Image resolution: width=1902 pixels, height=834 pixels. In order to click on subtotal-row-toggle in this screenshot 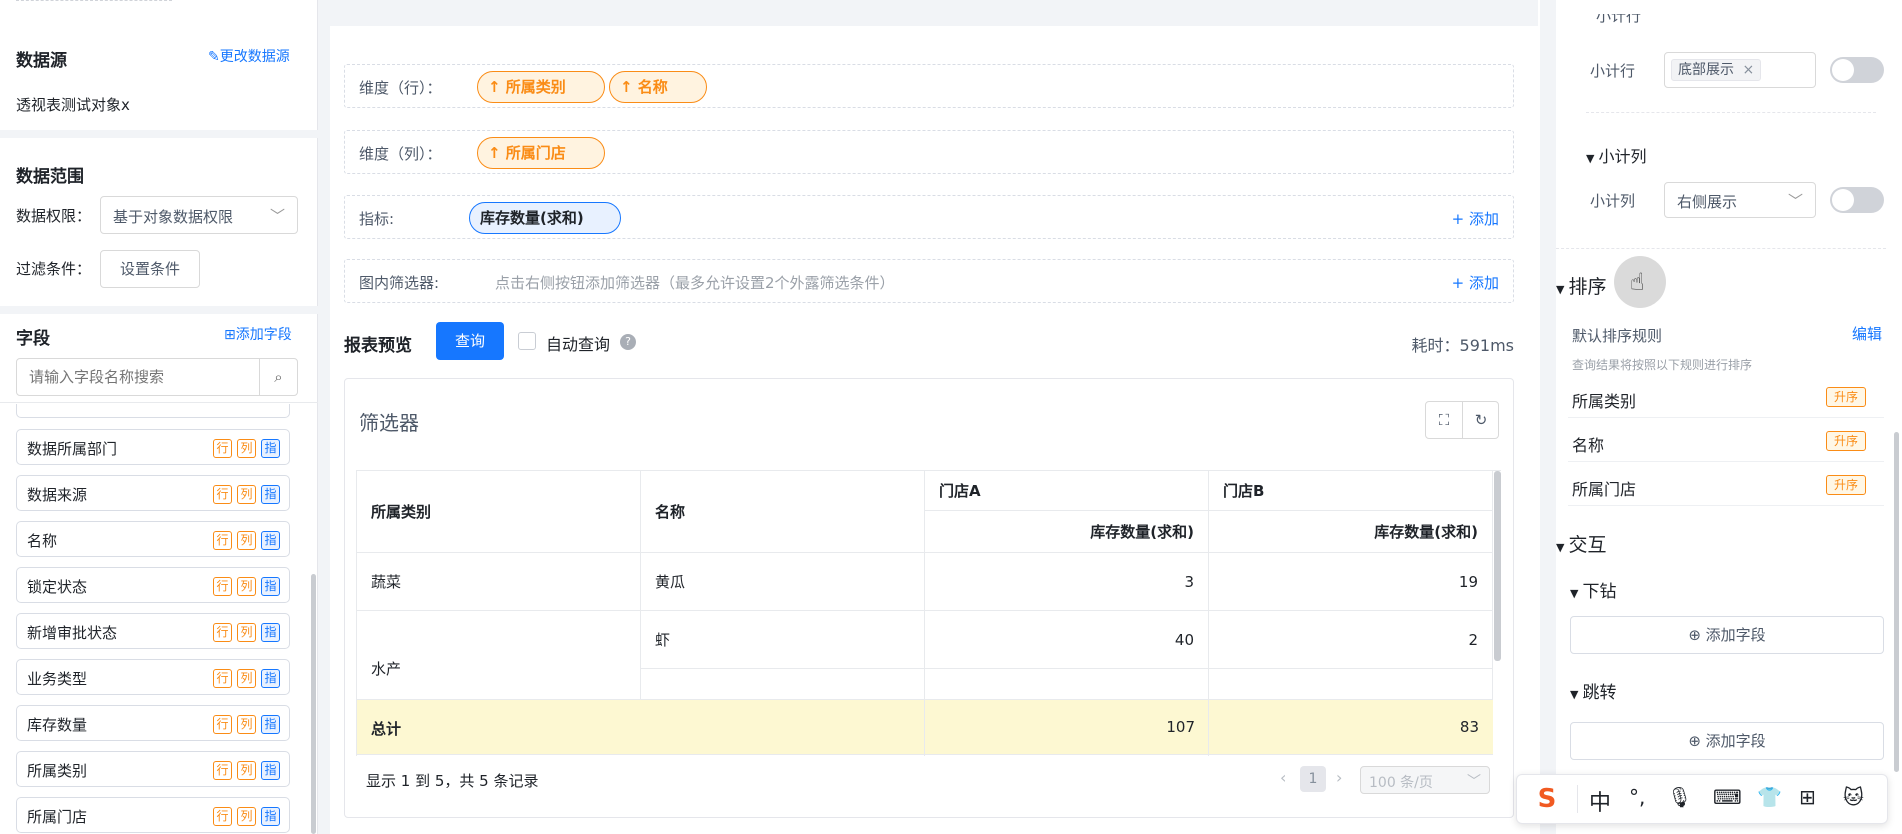, I will do `click(1857, 70)`.